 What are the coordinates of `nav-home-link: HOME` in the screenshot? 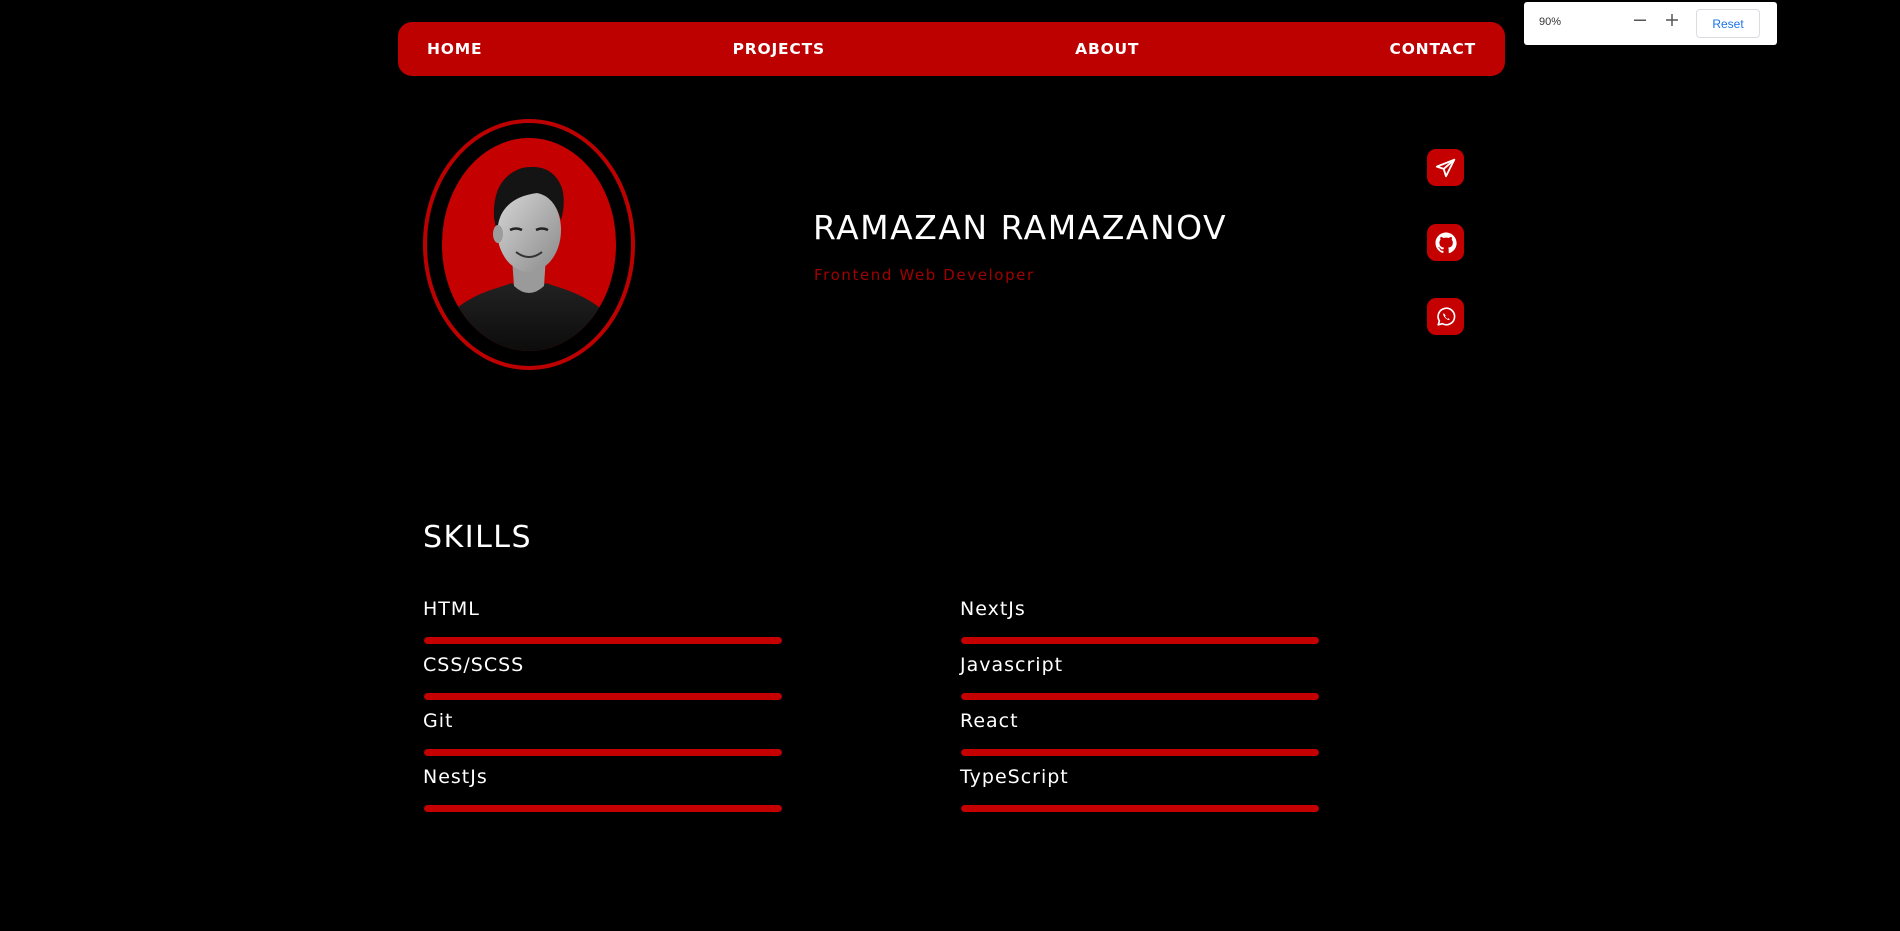 It's located at (454, 49).